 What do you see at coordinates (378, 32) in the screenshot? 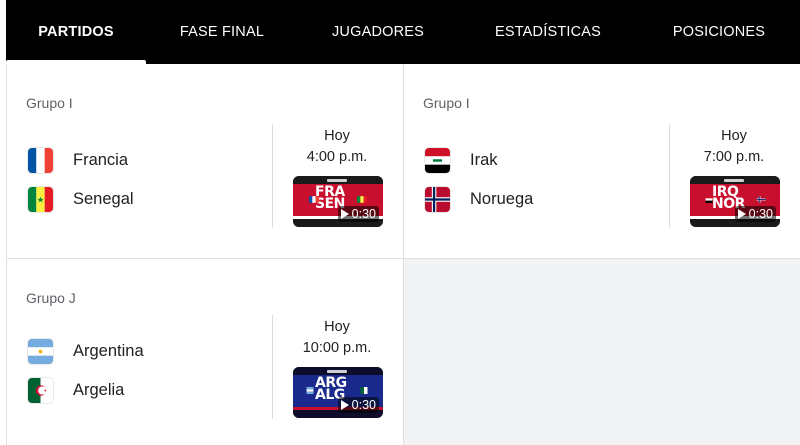
I see `tab-jugadores: JUGADORES` at bounding box center [378, 32].